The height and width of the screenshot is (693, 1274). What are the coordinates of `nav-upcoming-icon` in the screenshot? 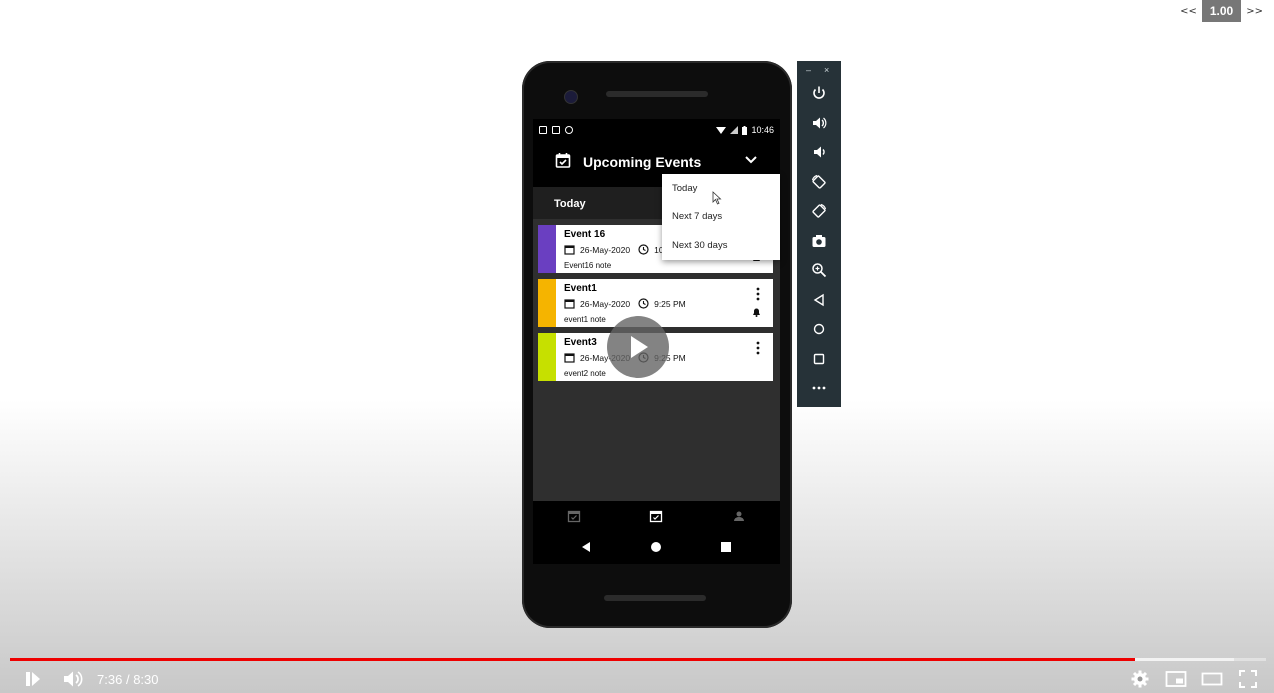 It's located at (656, 516).